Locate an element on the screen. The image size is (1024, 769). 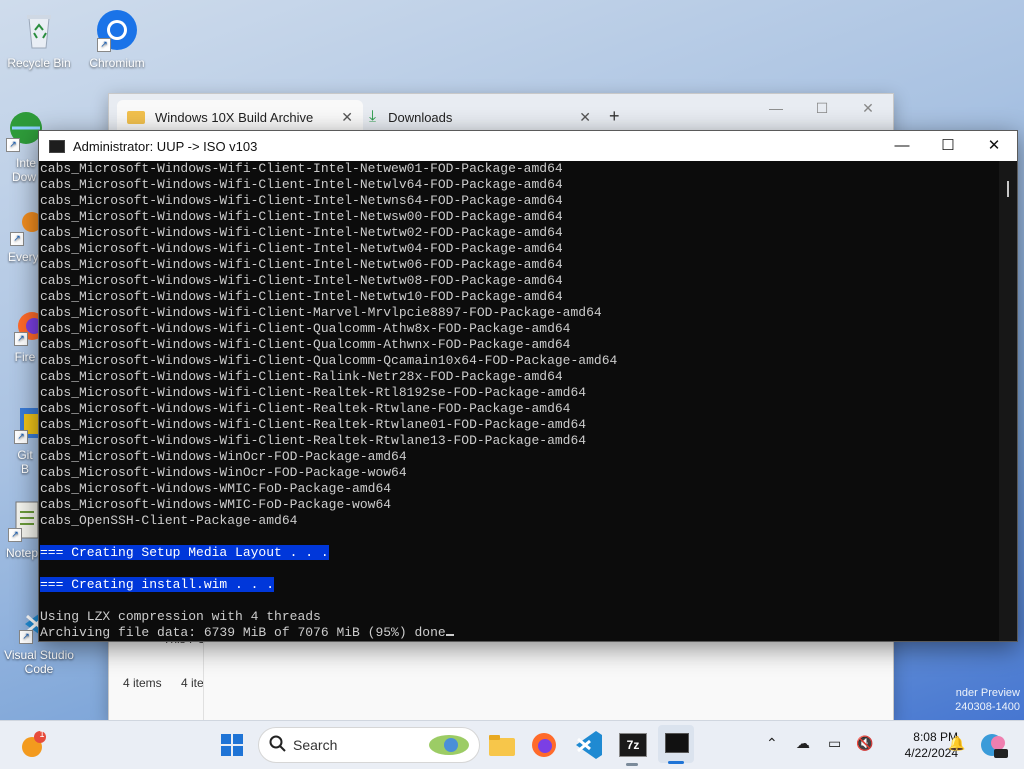
desktop-icon-notepad-plus: ↗ Notep is located at coordinates (22, 530).